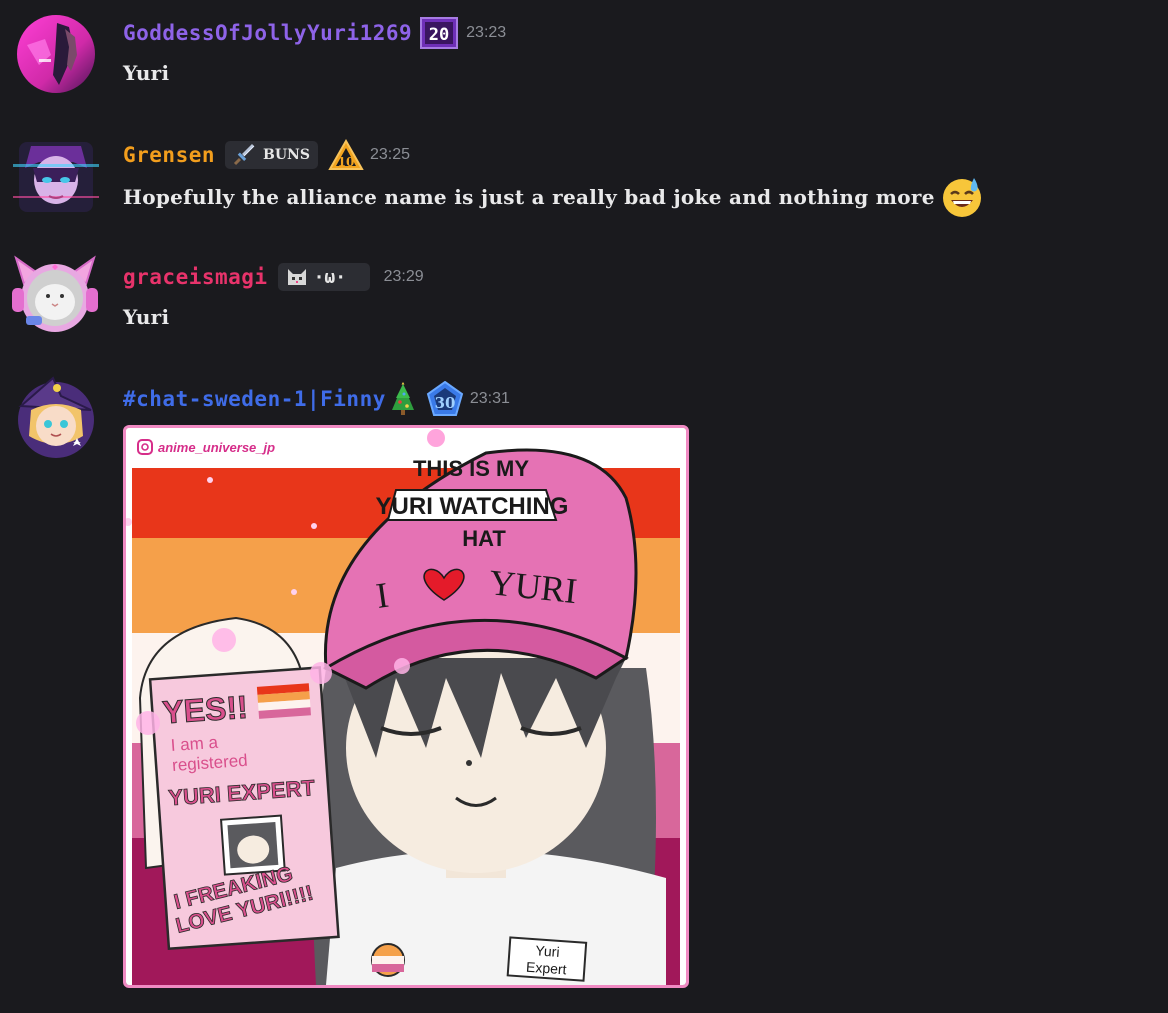 The height and width of the screenshot is (1013, 1168). I want to click on cap-text-2: YURI WATCHING, so click(472, 506).